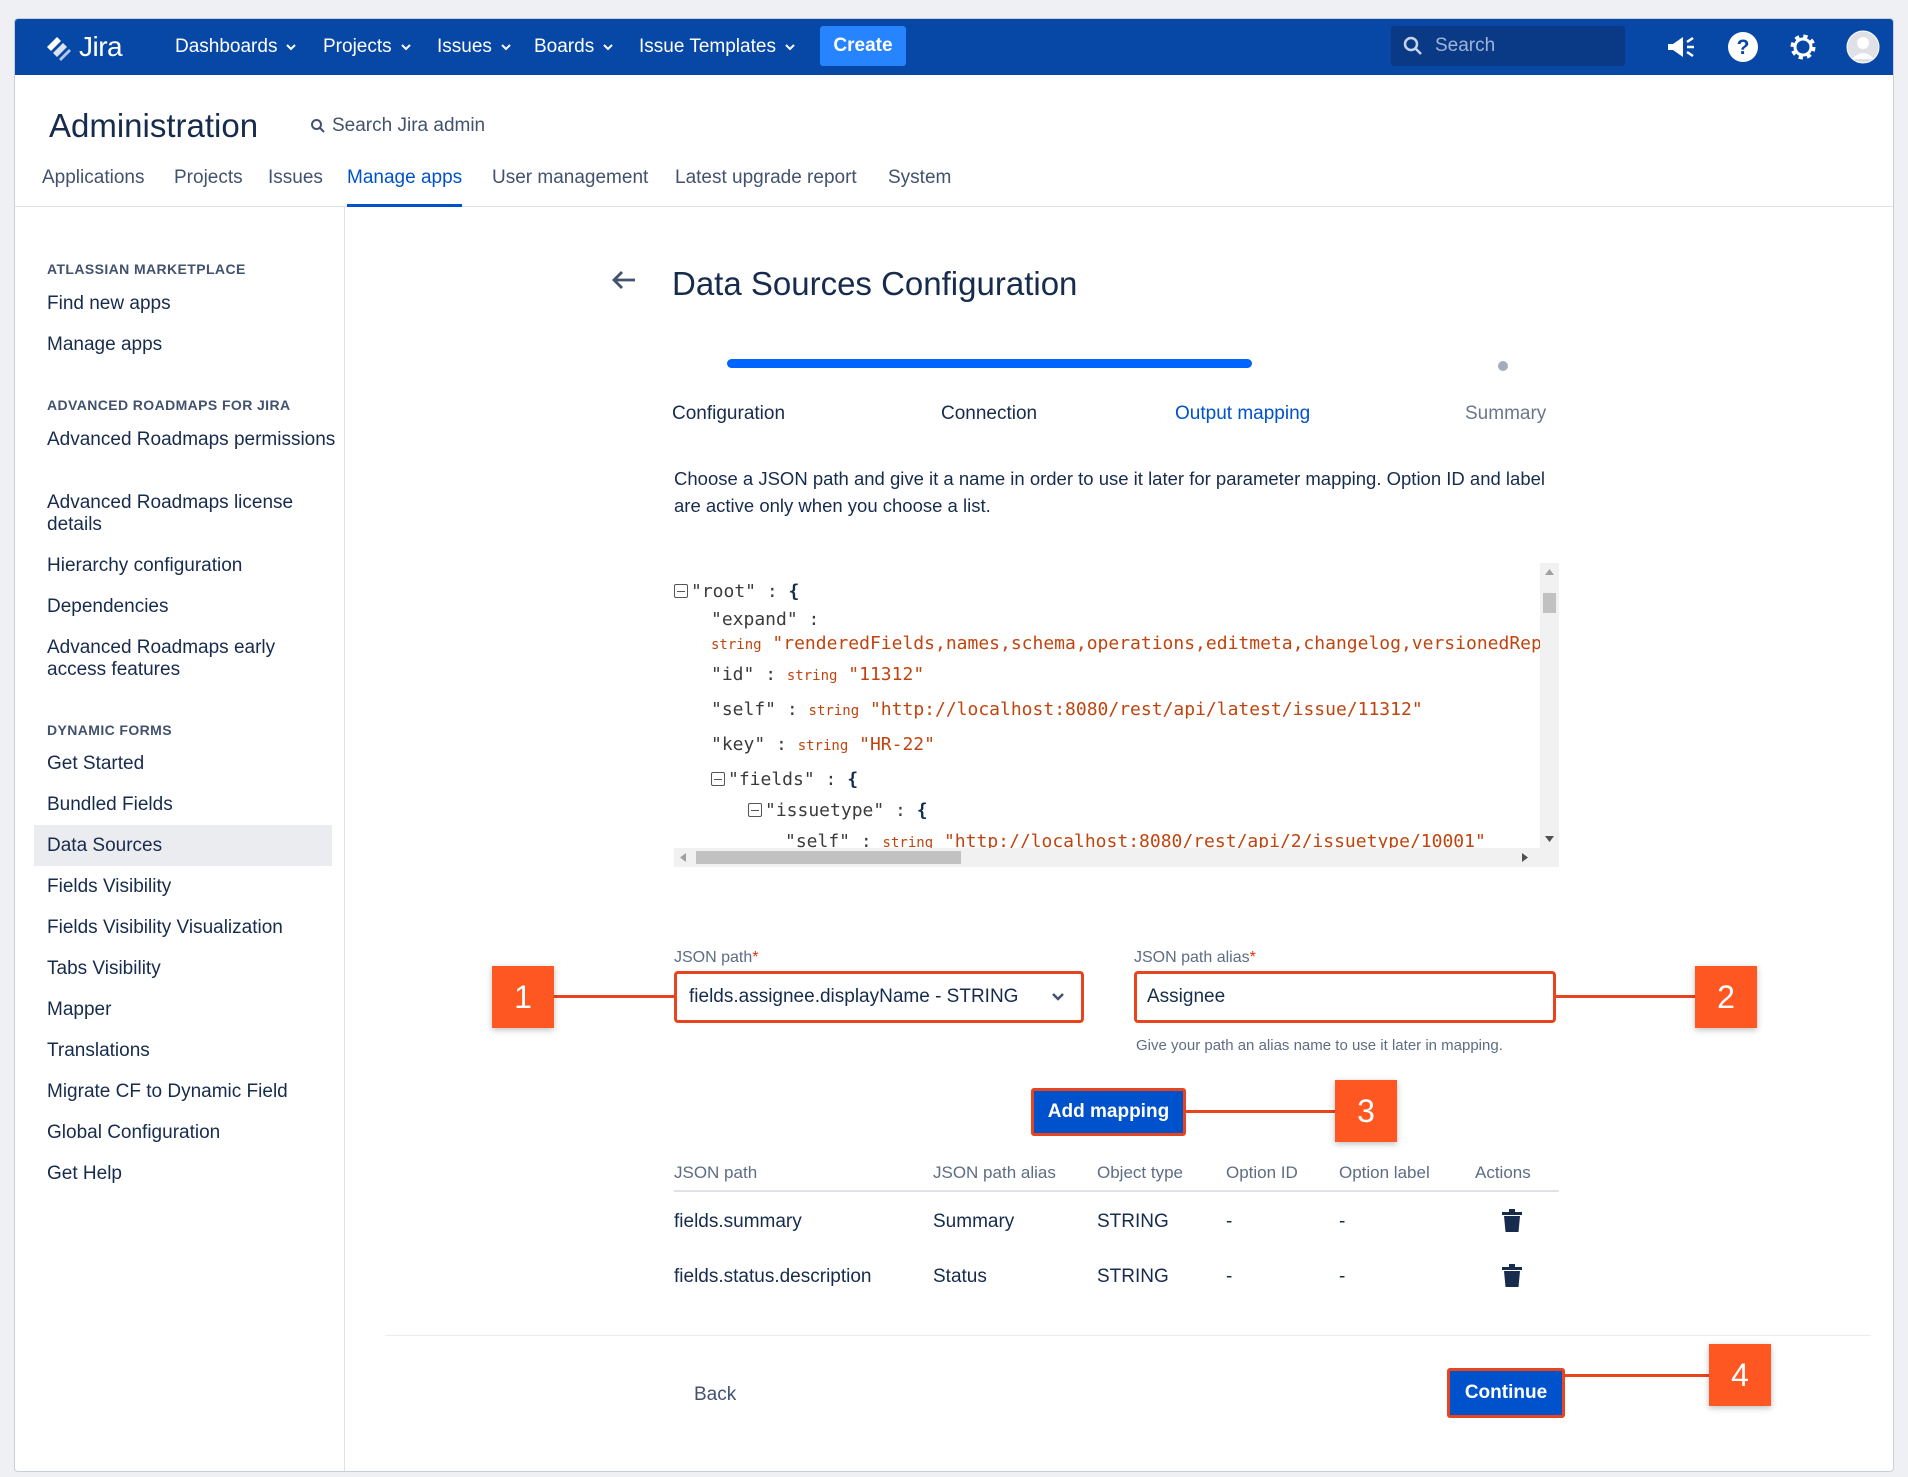  Describe the element at coordinates (192, 566) in the screenshot. I see `sidebar-item-hierarchy: Hierarchy configuration` at that location.